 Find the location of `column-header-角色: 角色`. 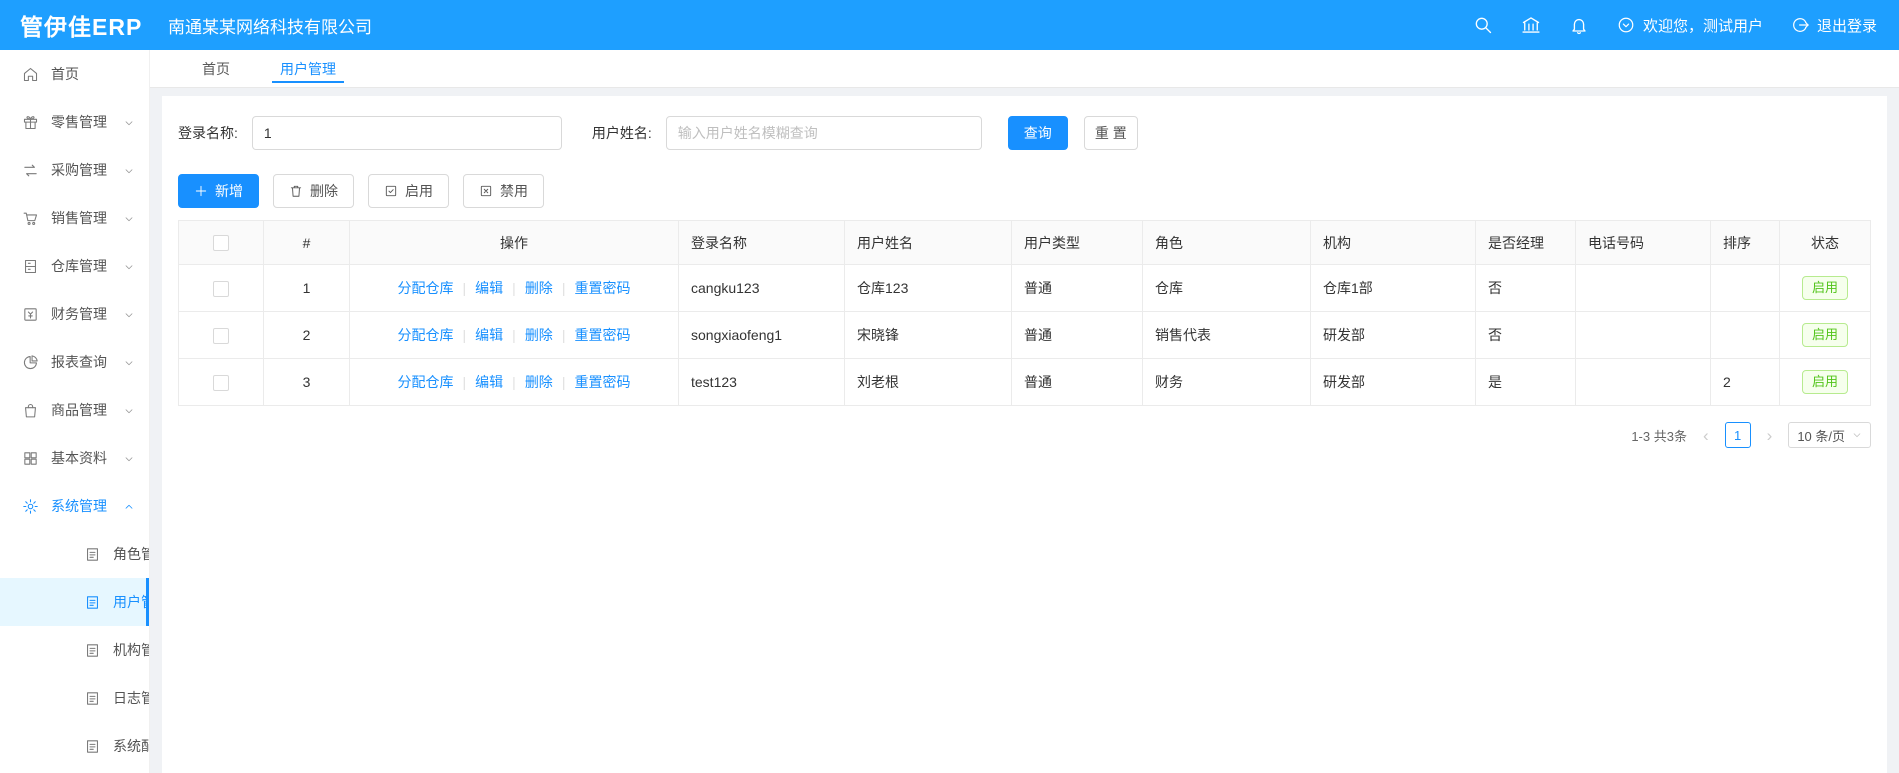

column-header-角色: 角色 is located at coordinates (1226, 242).